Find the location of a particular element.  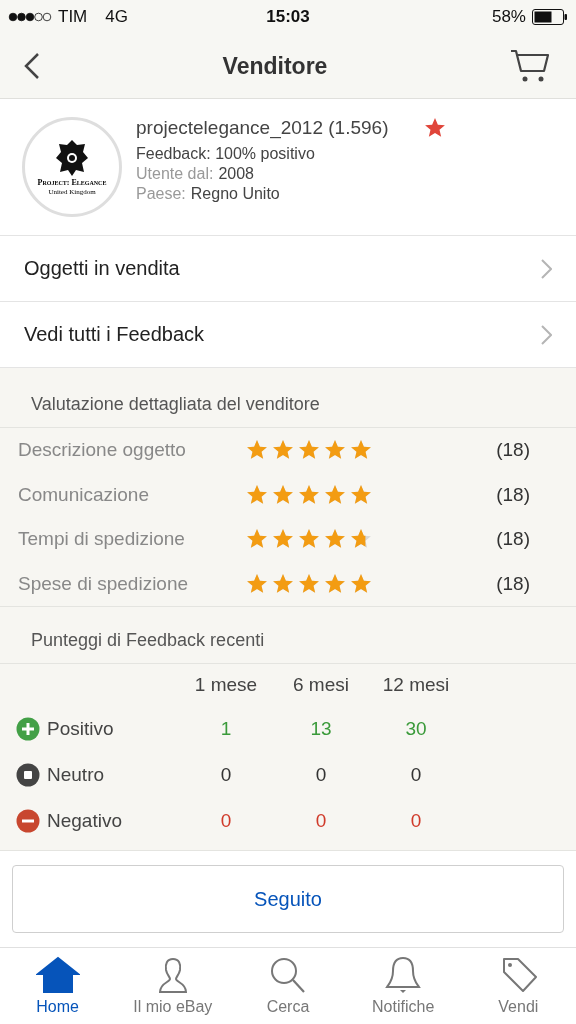

crest-icon is located at coordinates (72, 157).